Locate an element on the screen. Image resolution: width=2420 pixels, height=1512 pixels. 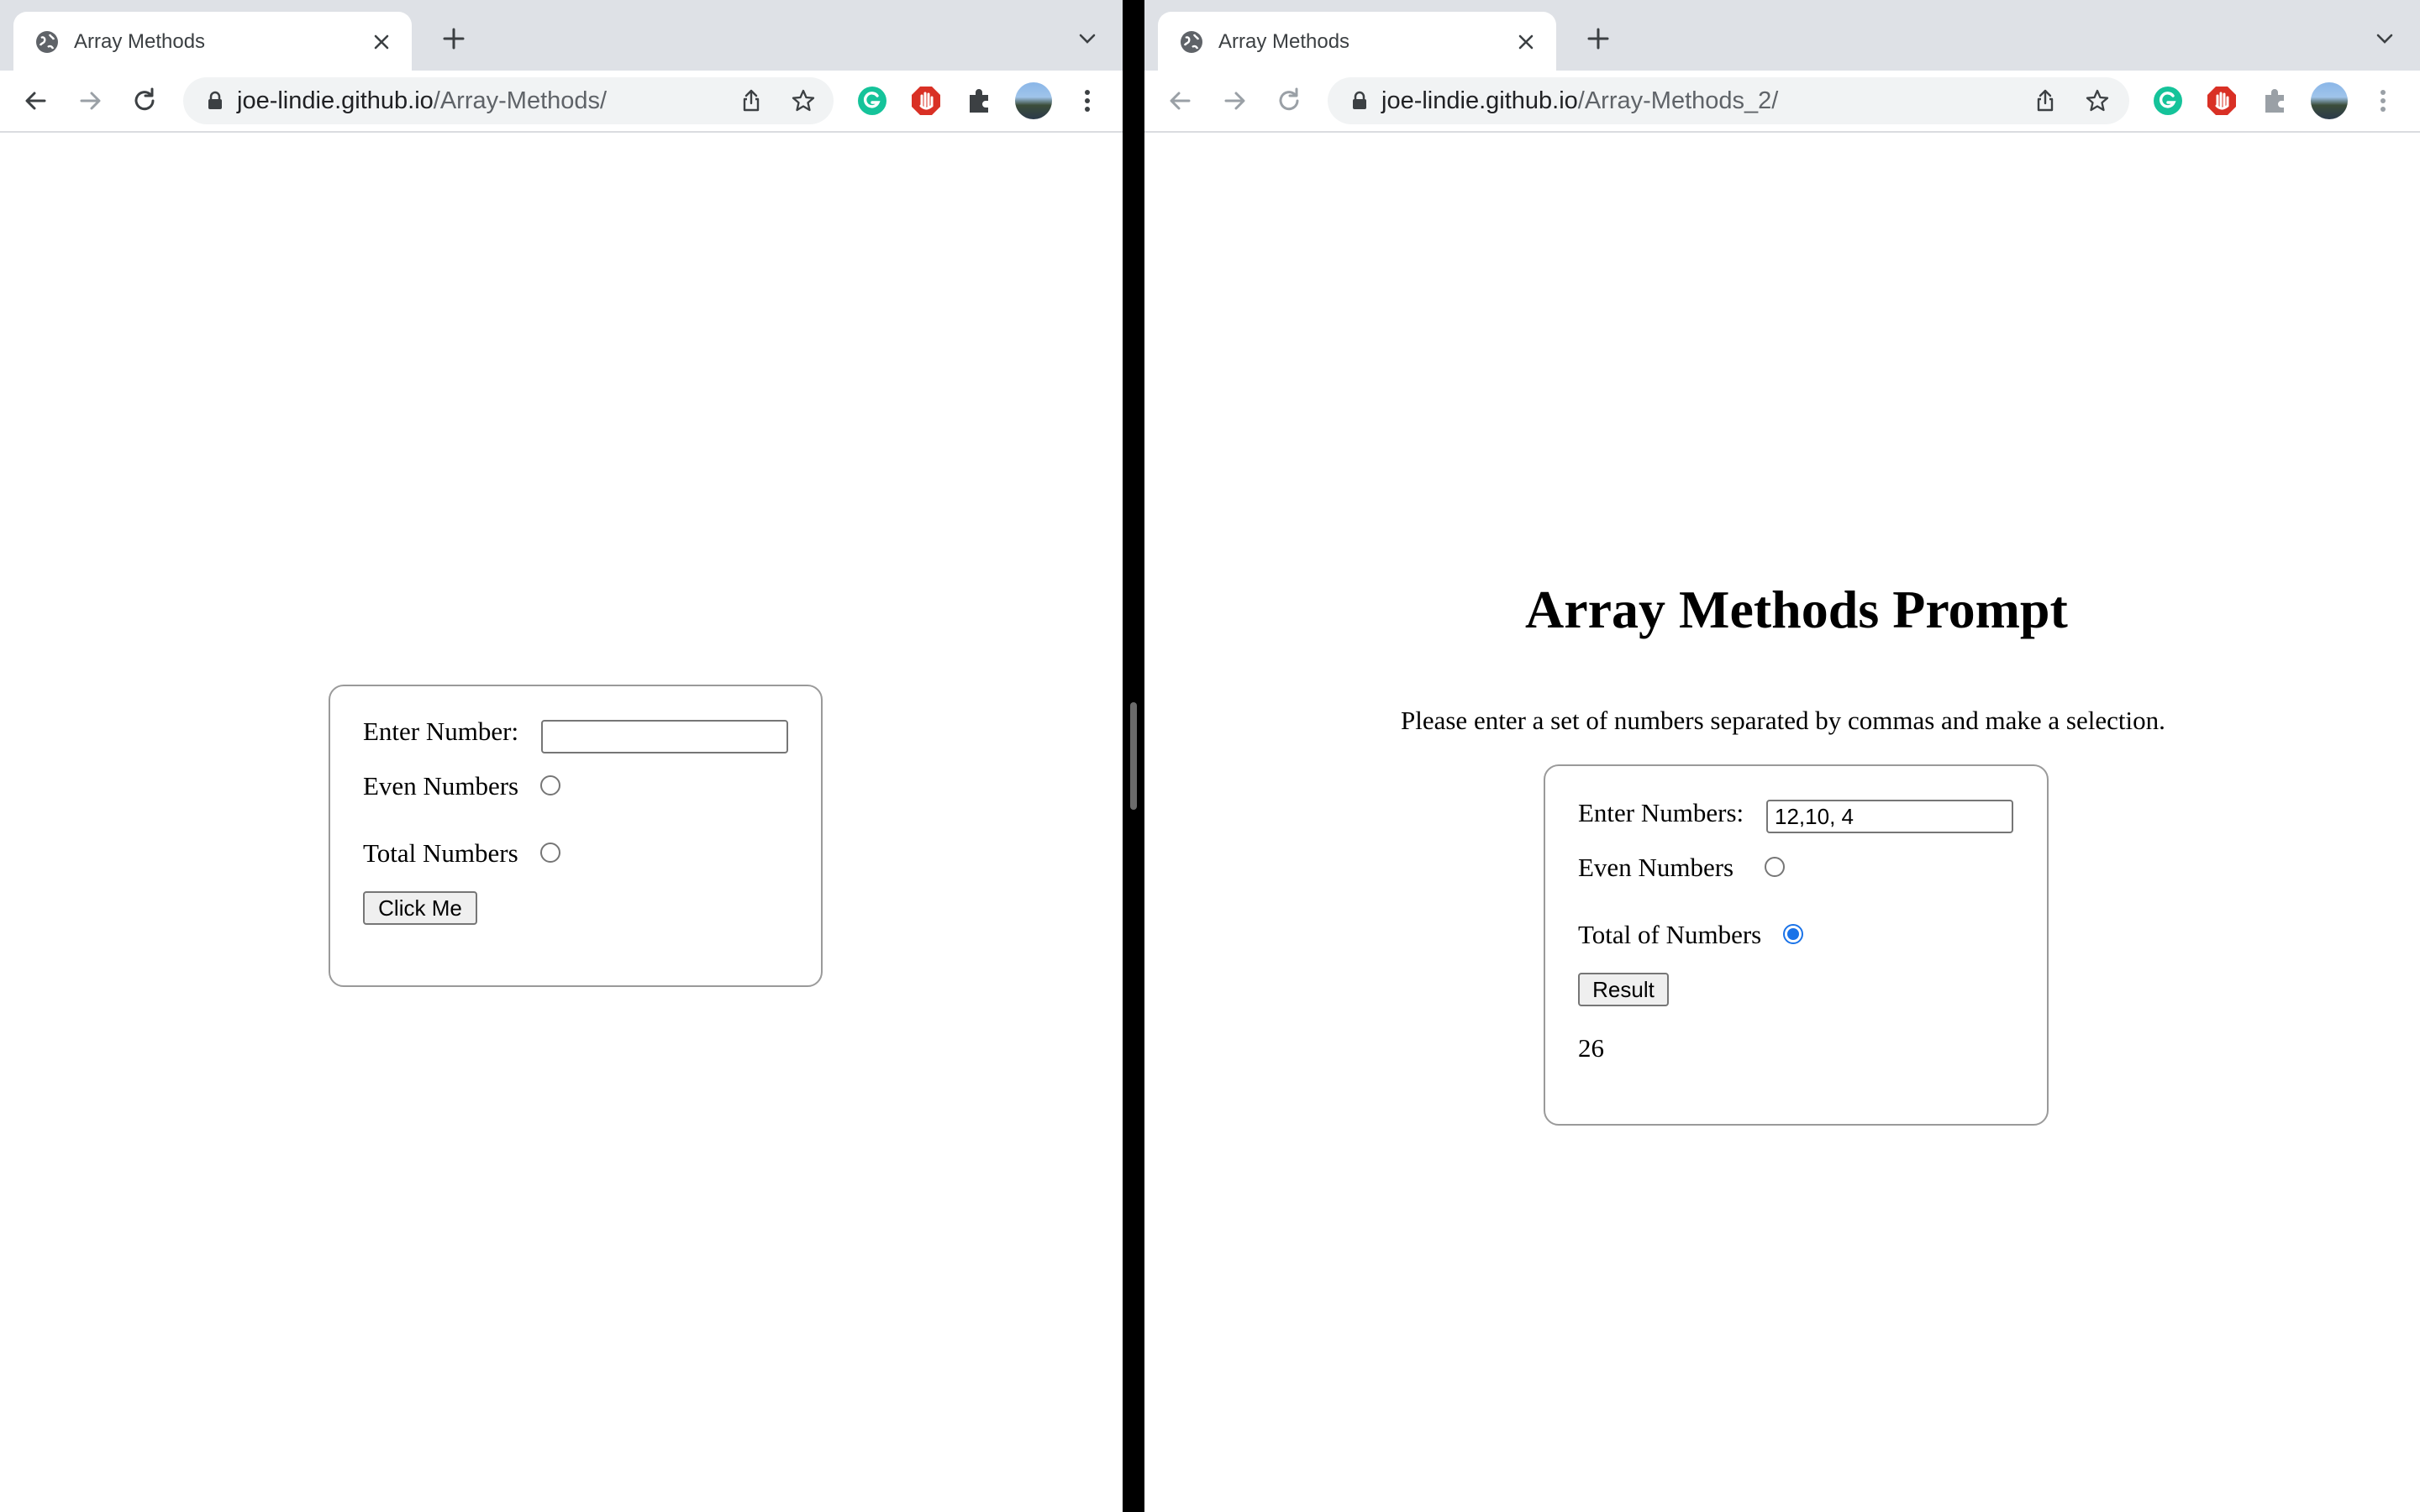
url-text: joe-lindie.github.io/Array-Methods_2/ is located at coordinates (1579, 101).